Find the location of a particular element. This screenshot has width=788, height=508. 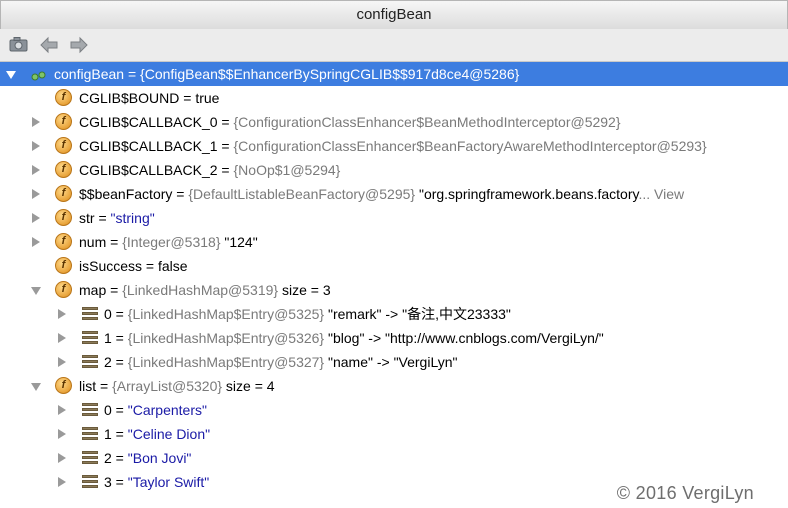

entry-ref: {LinkedHashMap$Entry@5326} is located at coordinates (226, 338).